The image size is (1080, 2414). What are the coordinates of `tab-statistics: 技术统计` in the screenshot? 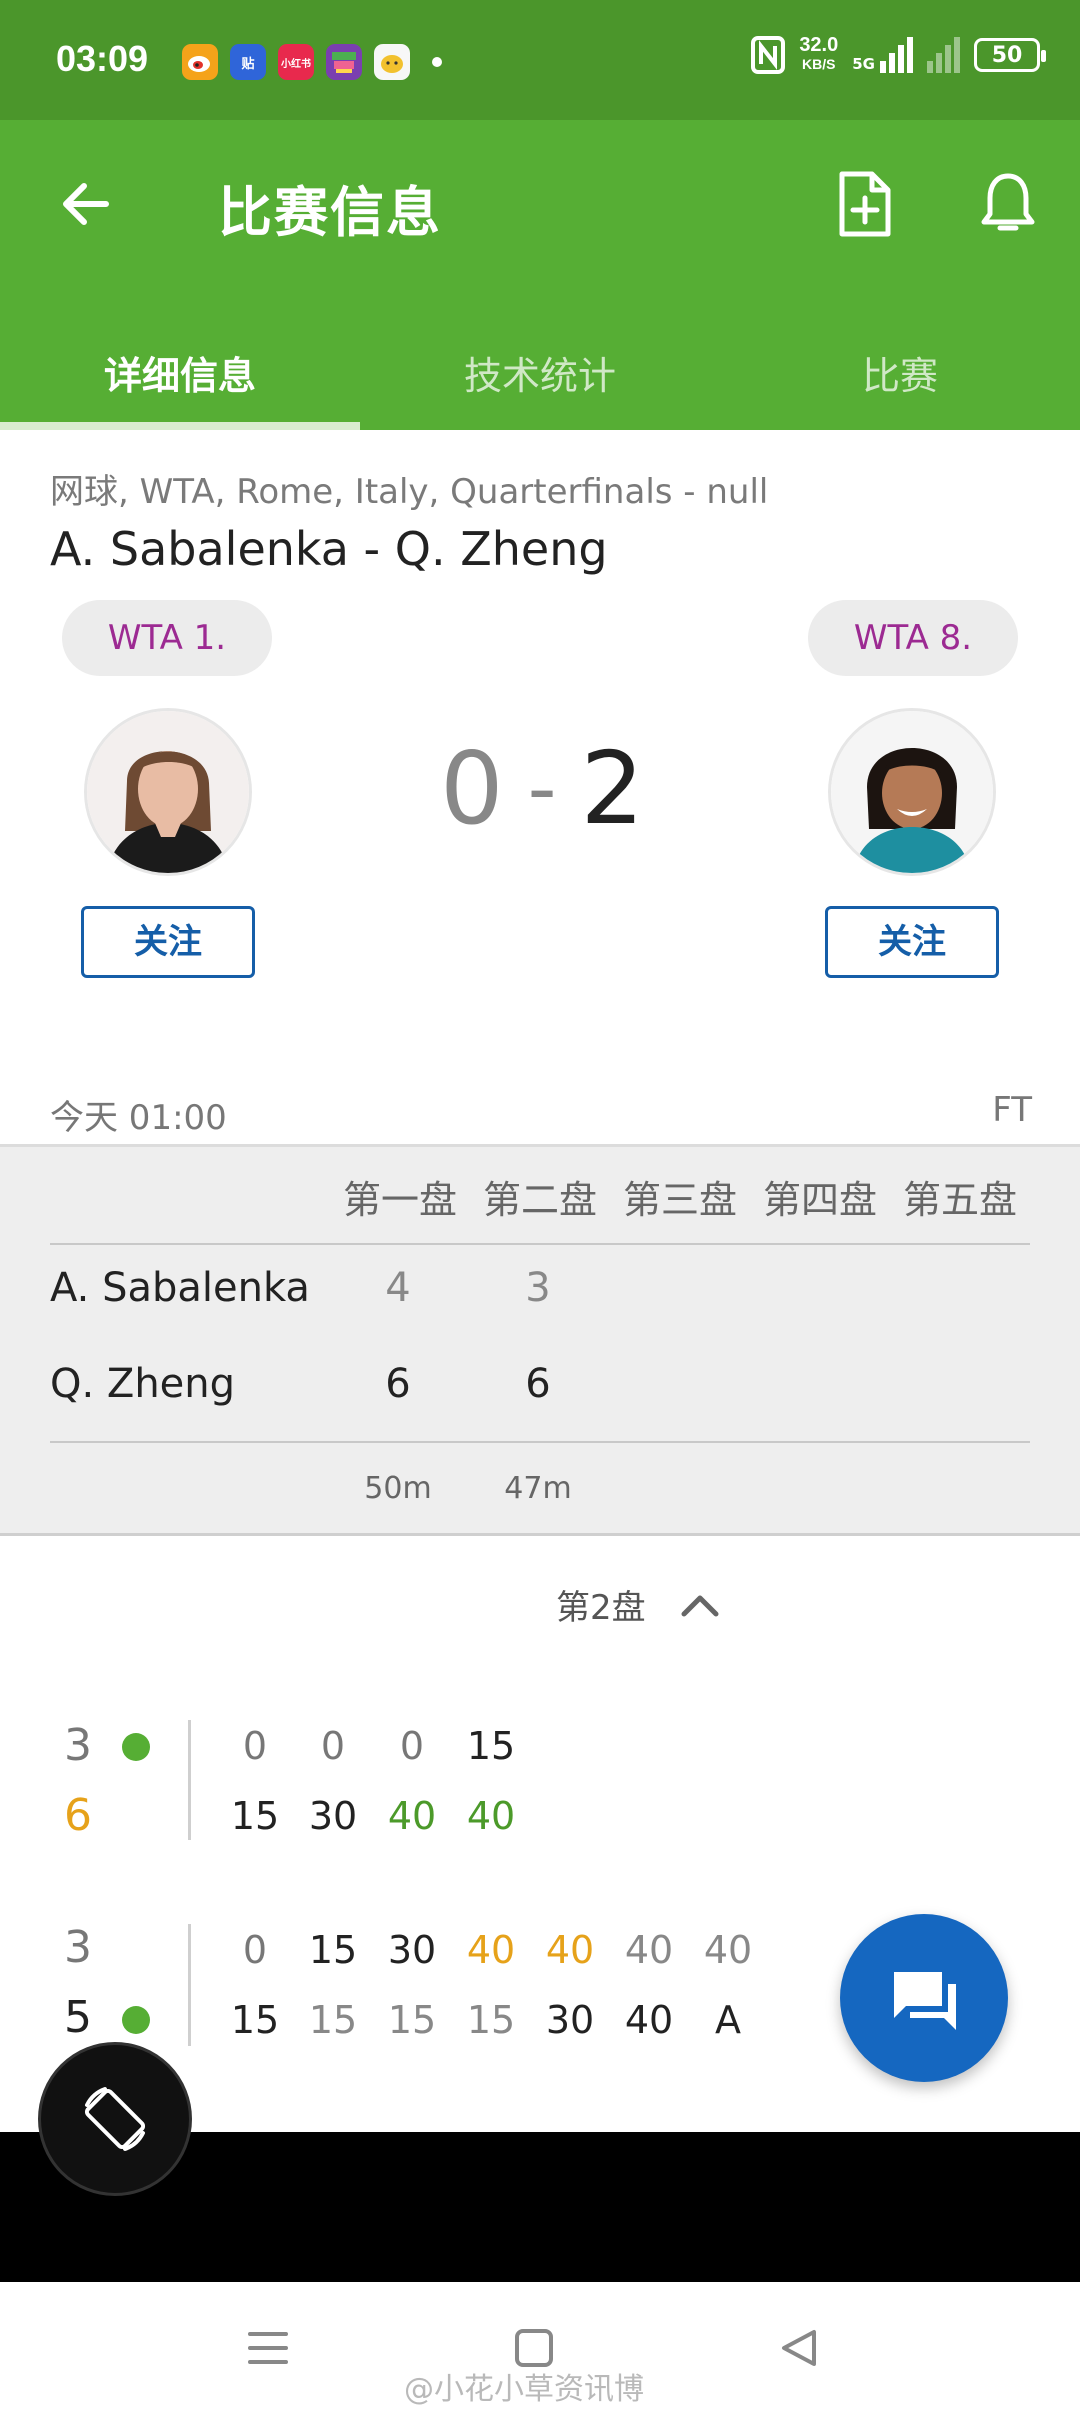 It's located at (540, 373).